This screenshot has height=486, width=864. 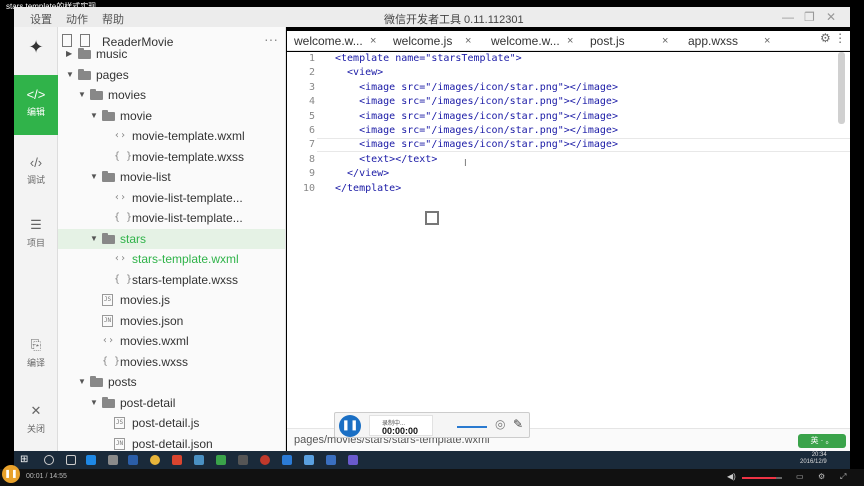 I want to click on tab-welcome-wxml-2: welcome.w... ×, so click(x=532, y=41).